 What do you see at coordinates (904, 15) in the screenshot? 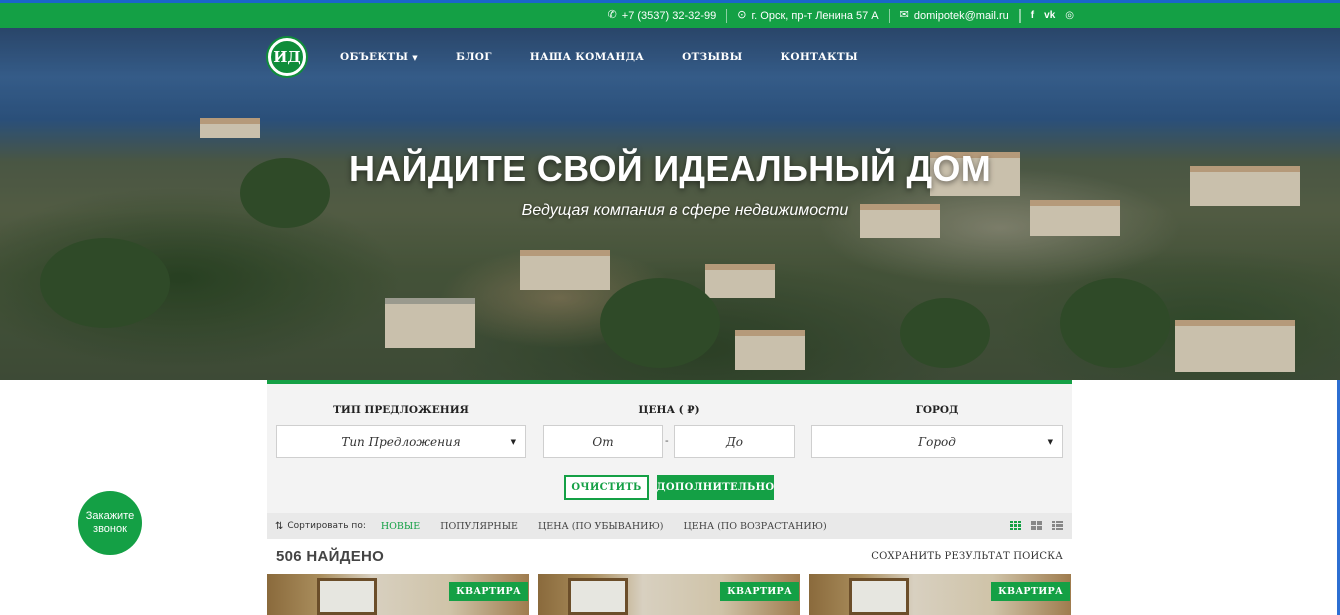
I see `envelope-icon: ✉` at bounding box center [904, 15].